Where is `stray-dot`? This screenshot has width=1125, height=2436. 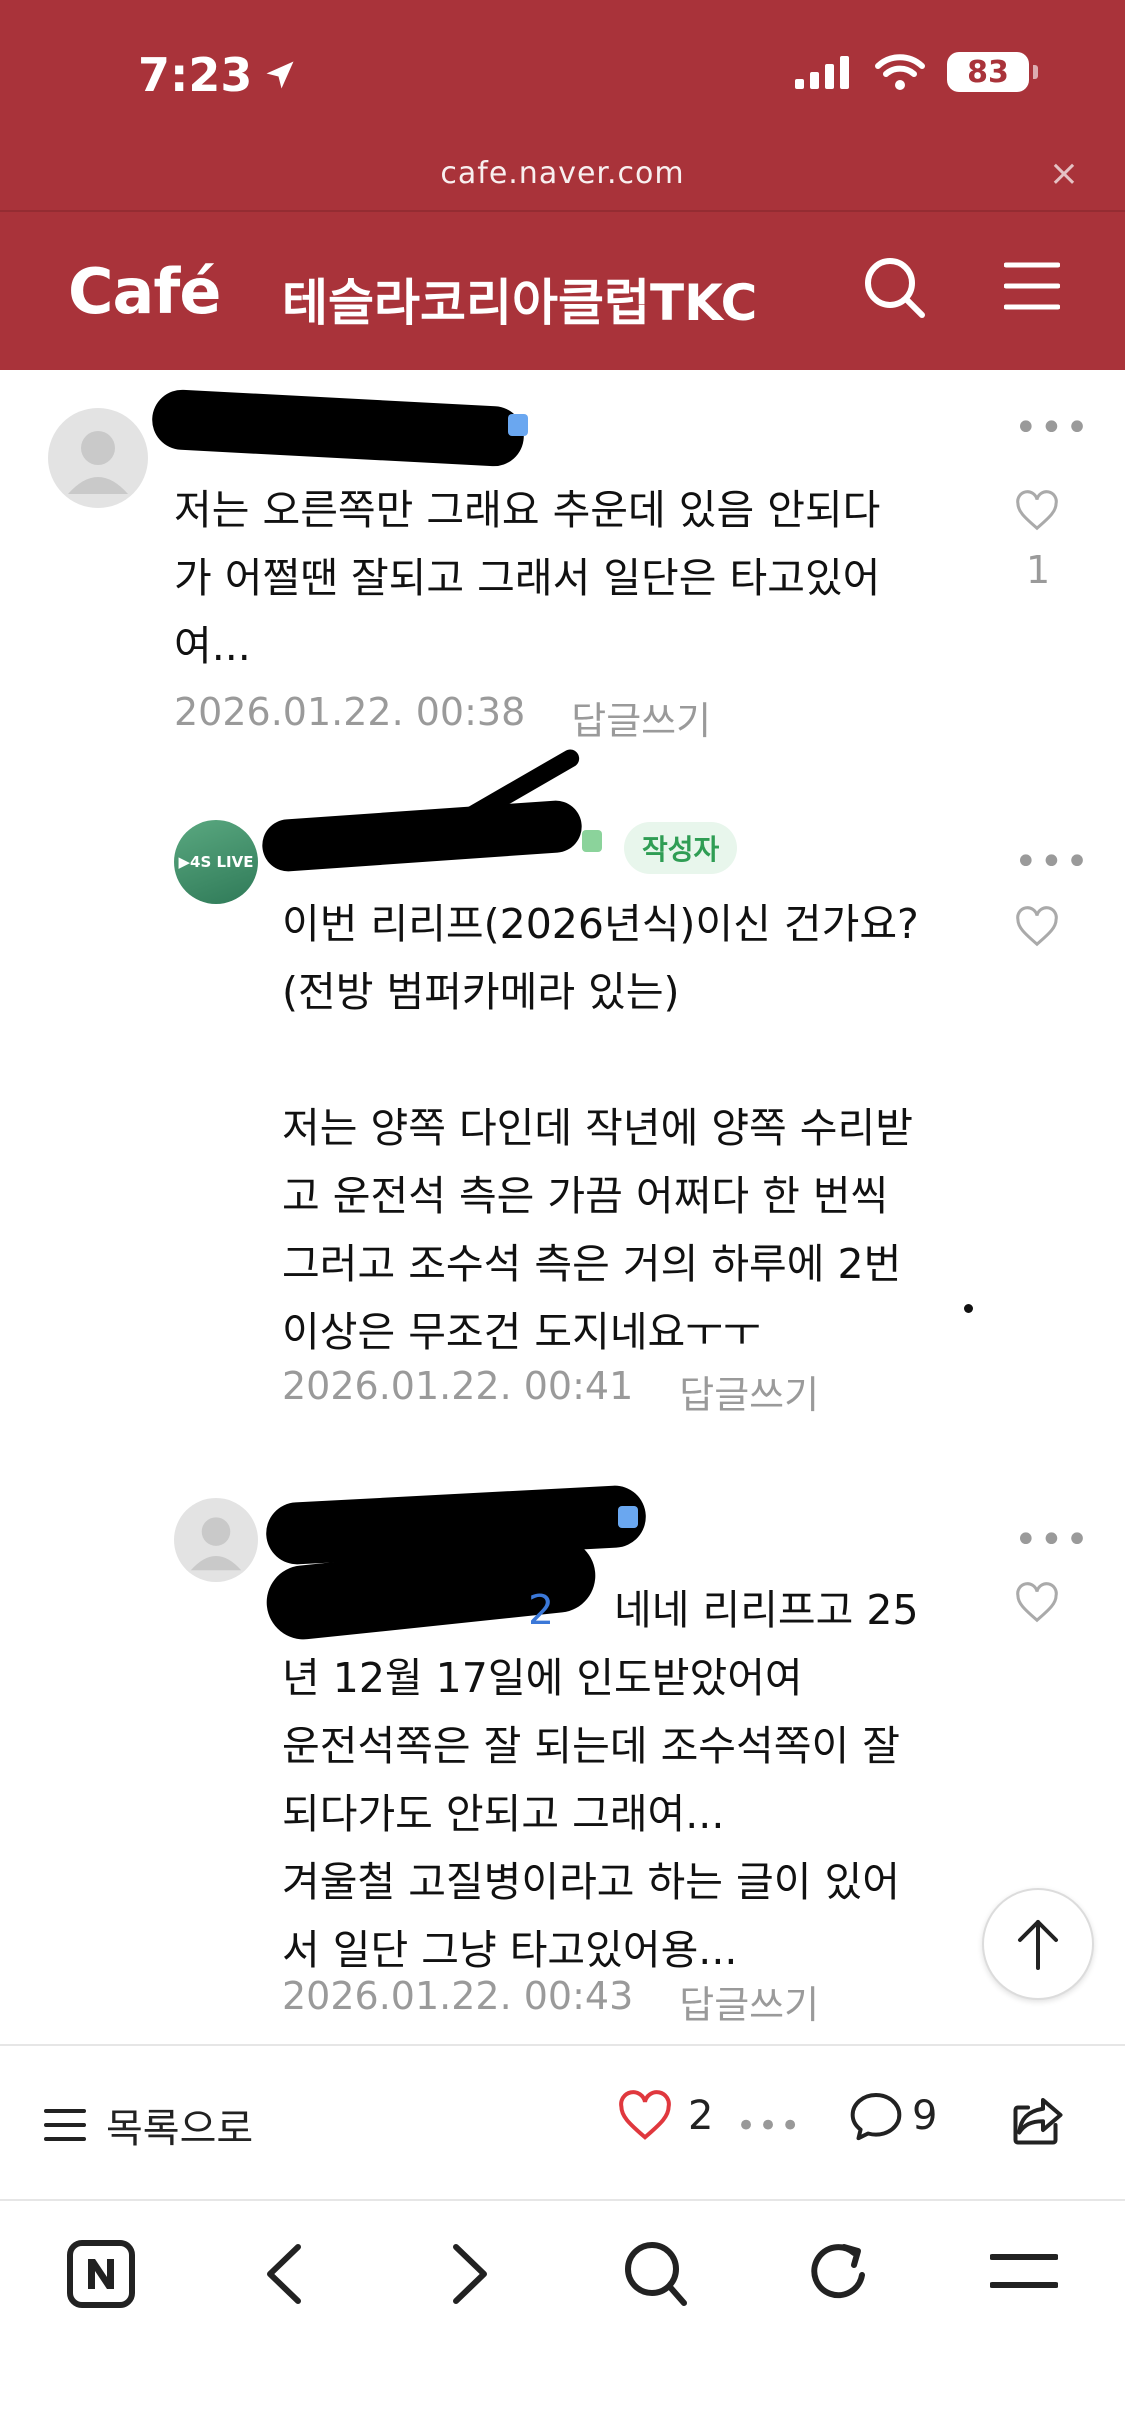
stray-dot is located at coordinates (968, 1308).